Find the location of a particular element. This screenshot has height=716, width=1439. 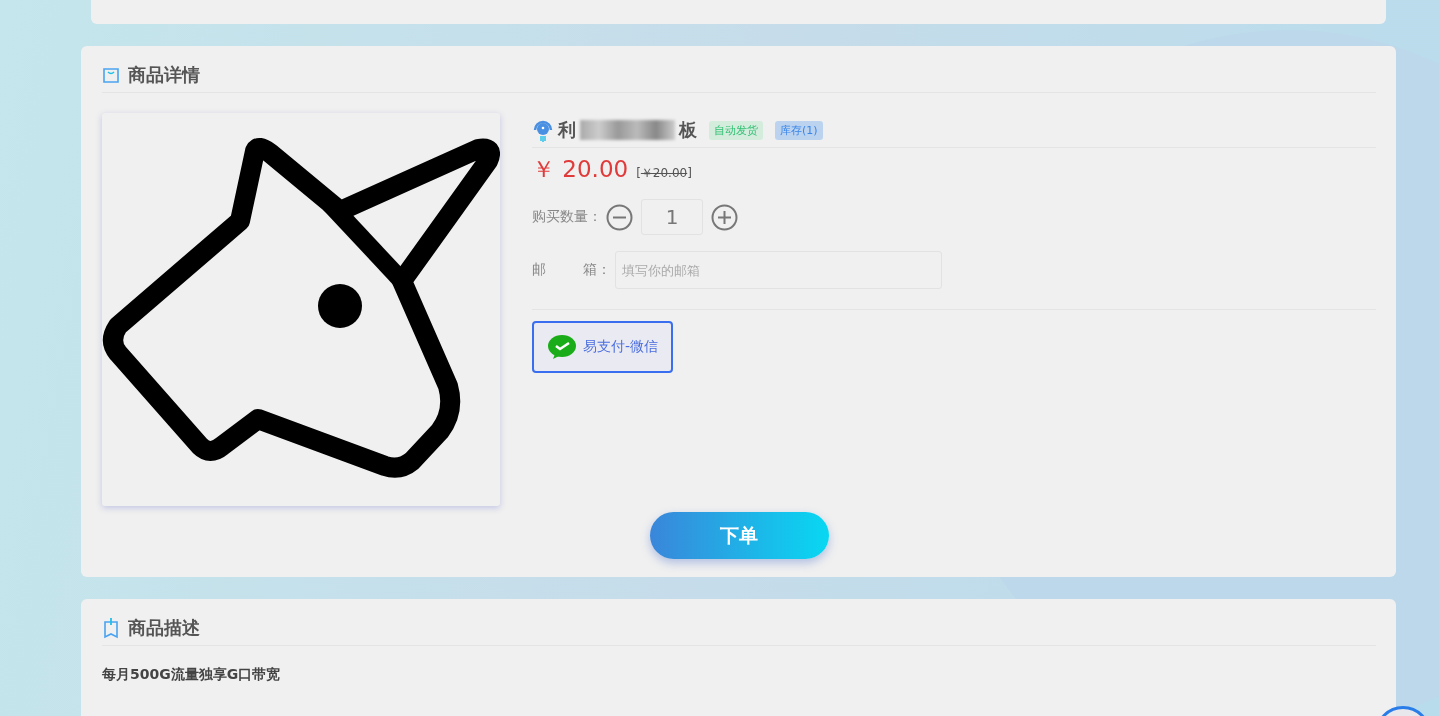

tag: 库存(1) is located at coordinates (799, 130).